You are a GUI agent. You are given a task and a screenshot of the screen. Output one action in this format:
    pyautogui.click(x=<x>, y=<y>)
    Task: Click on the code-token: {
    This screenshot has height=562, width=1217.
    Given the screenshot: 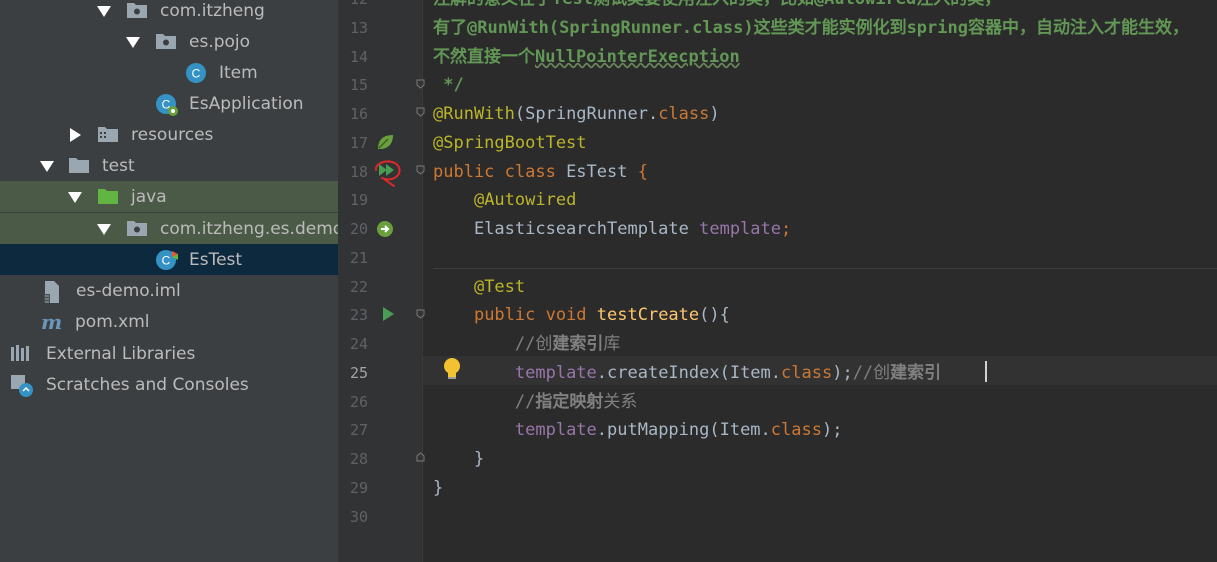 What is the action you would take?
    pyautogui.click(x=642, y=171)
    